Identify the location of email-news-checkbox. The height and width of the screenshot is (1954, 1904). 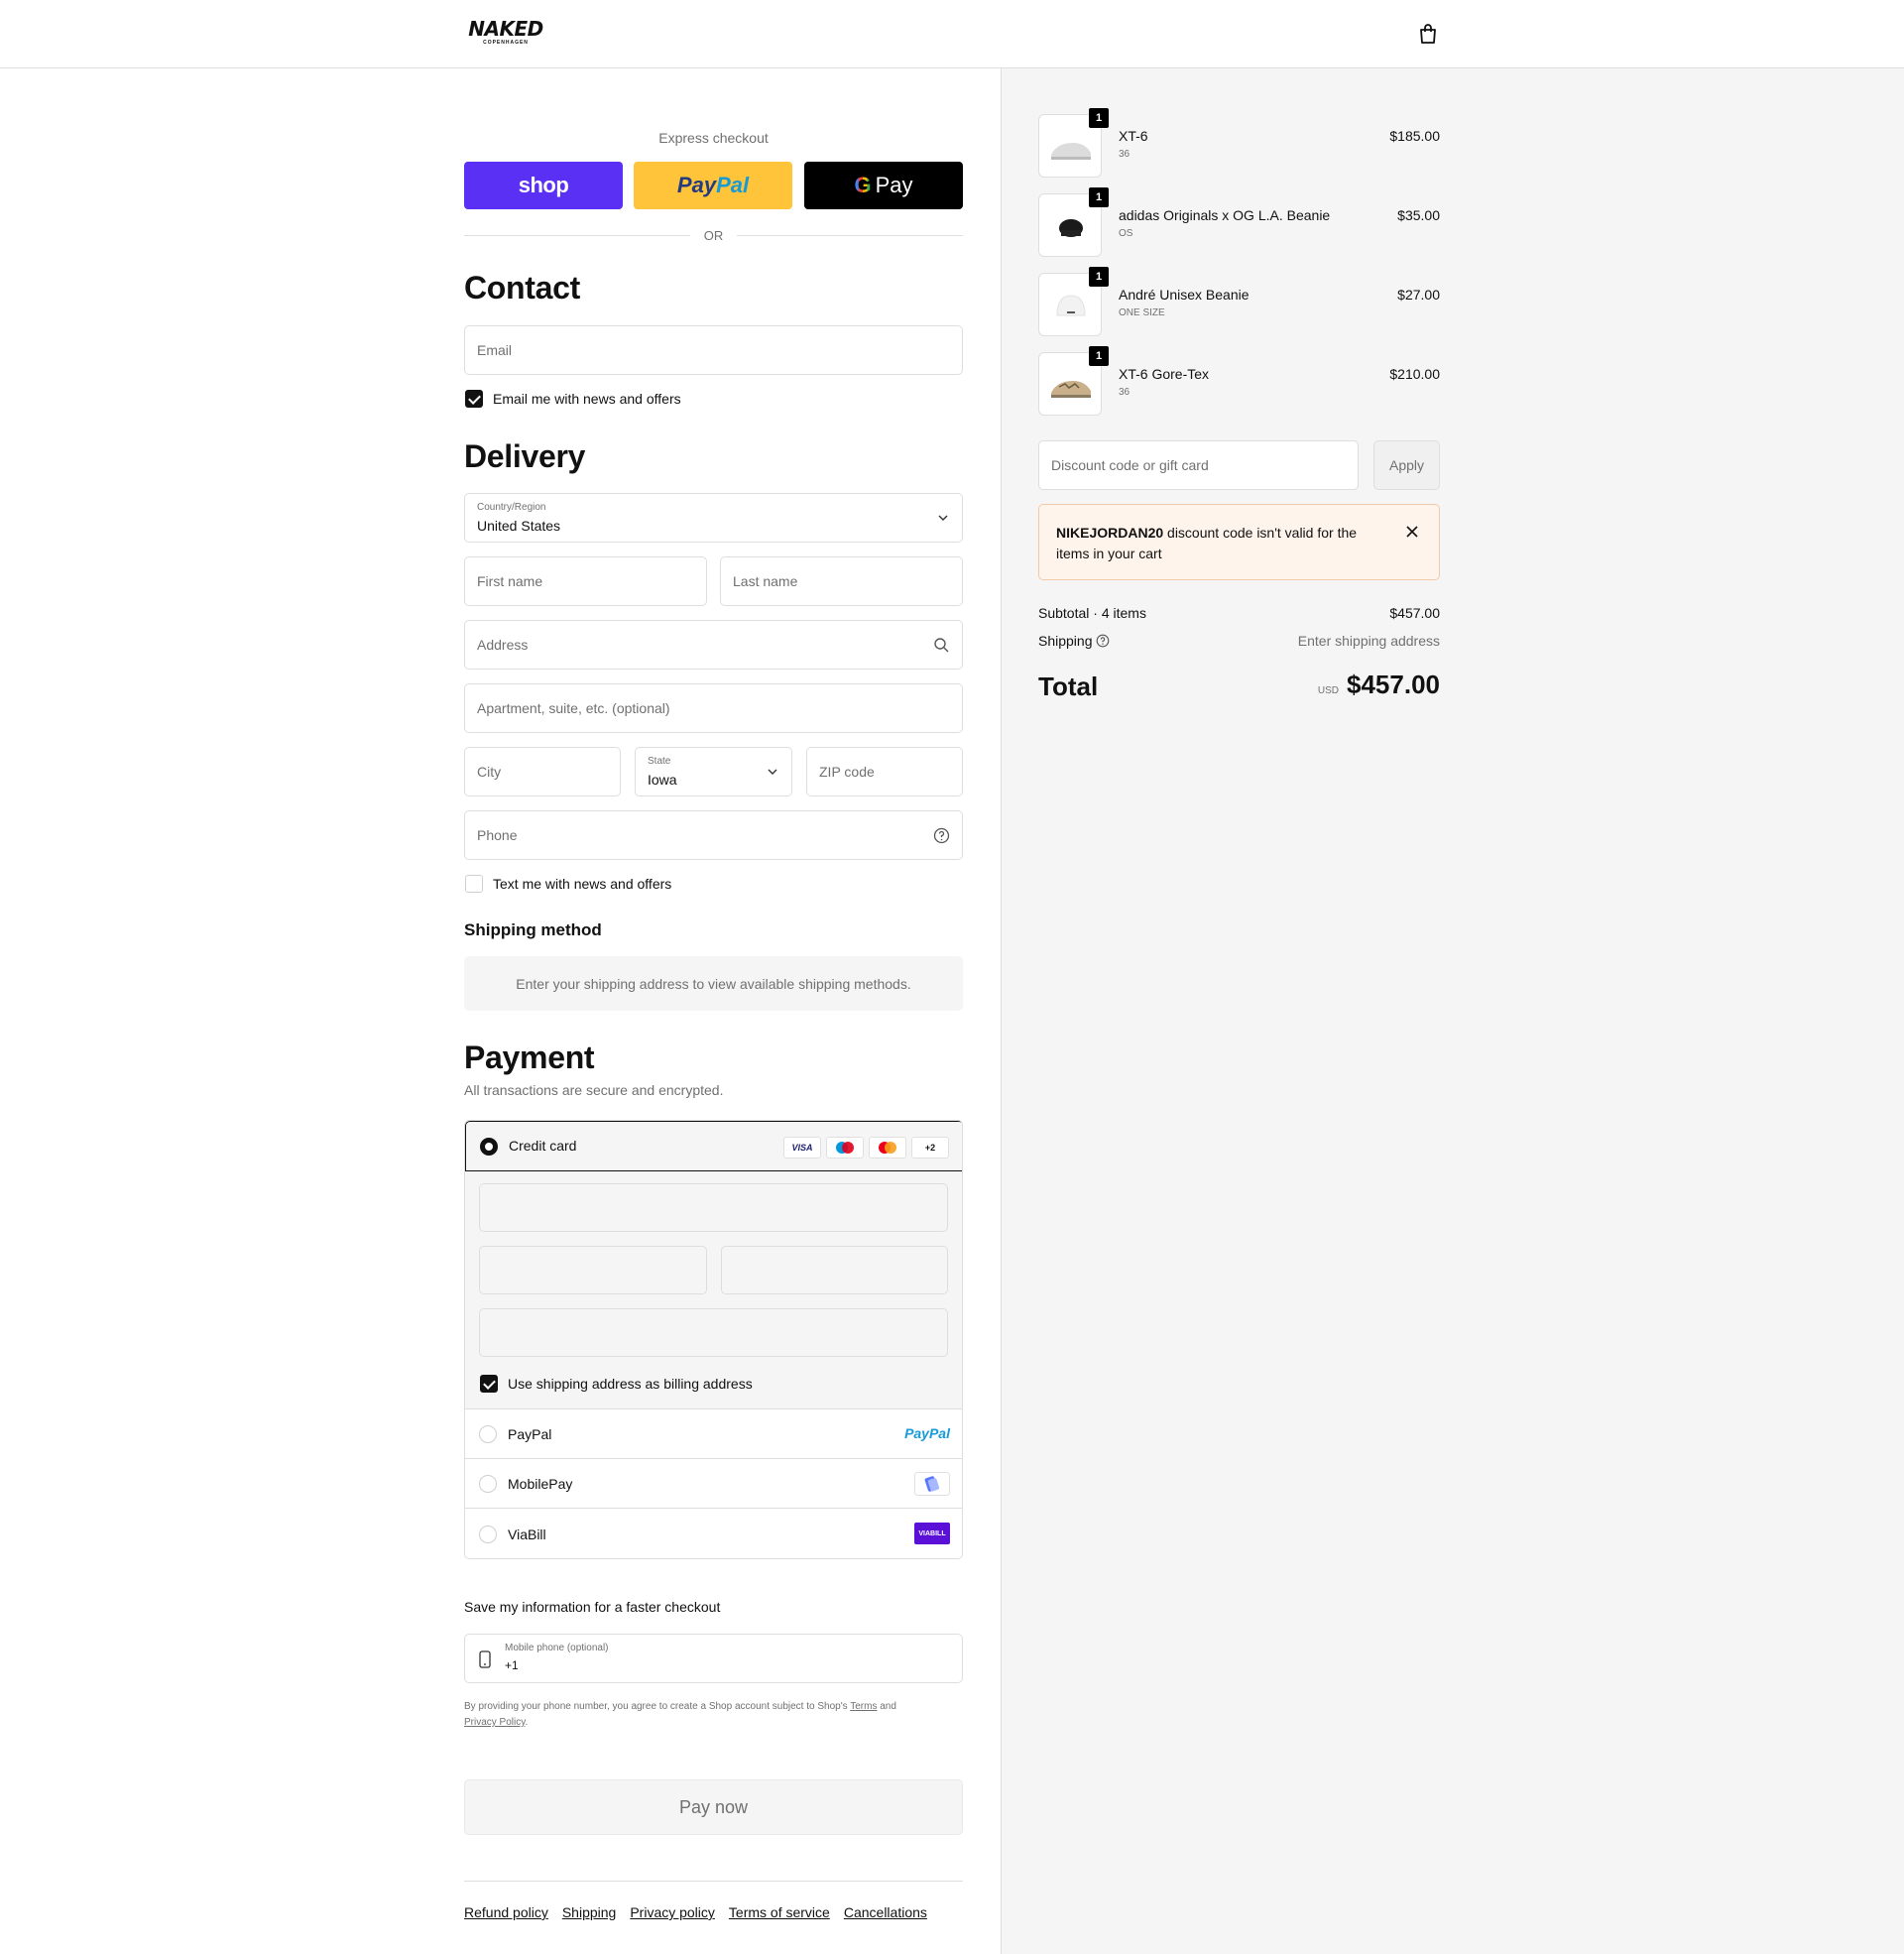
(474, 399).